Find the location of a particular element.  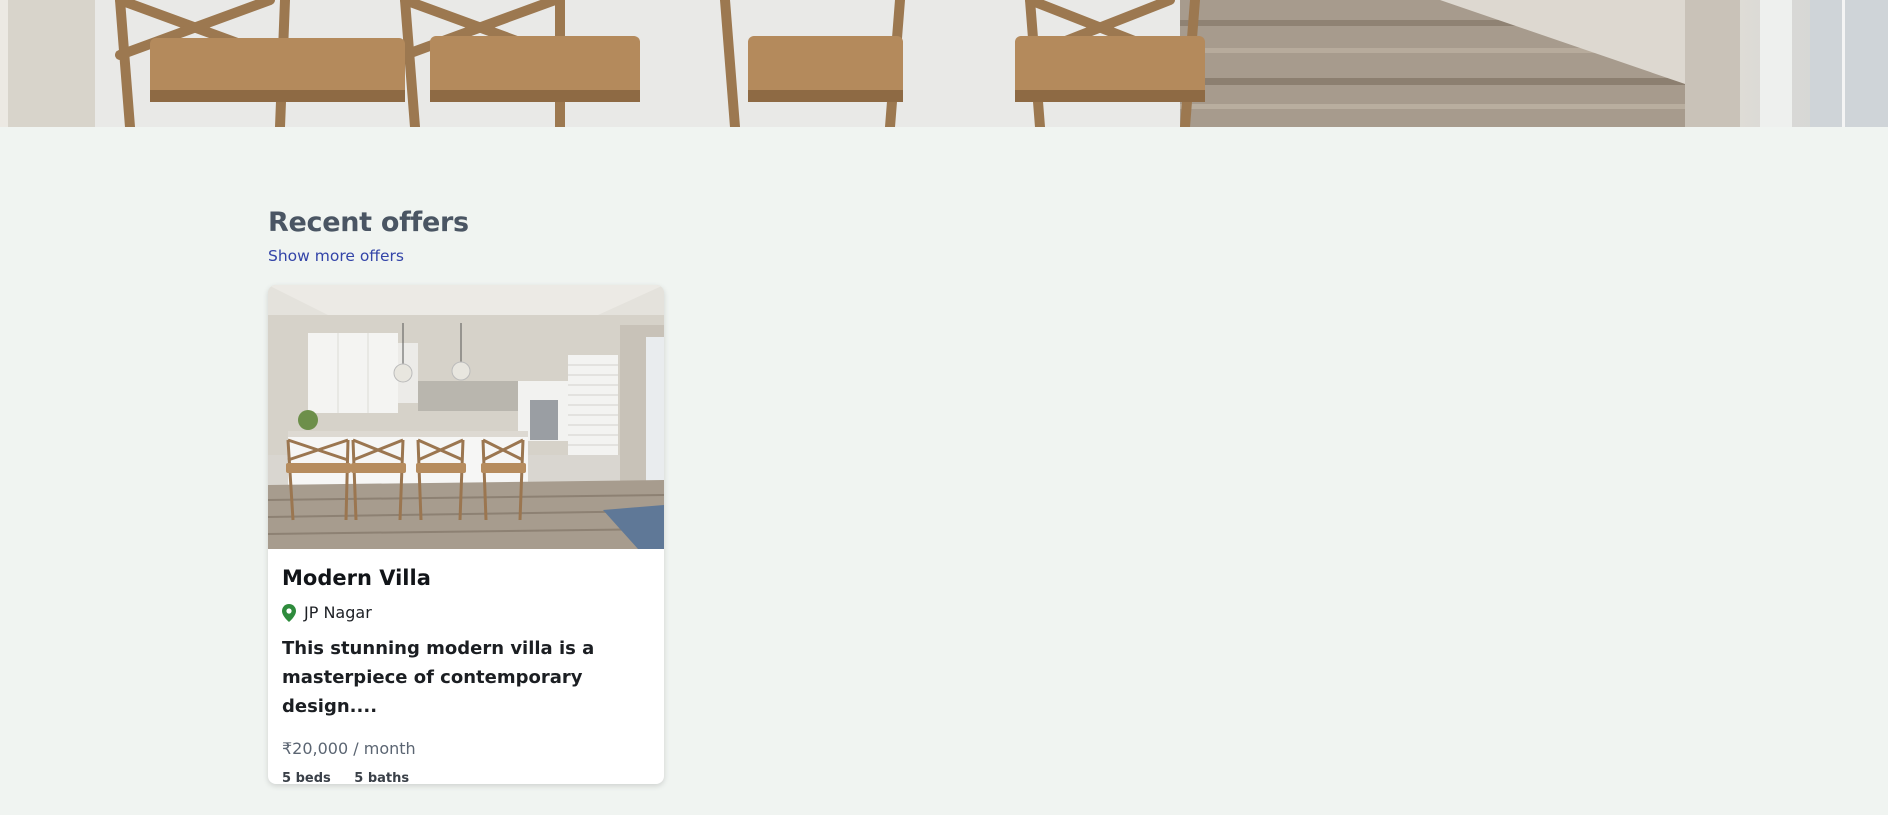

section-title: Recent offers is located at coordinates (368, 222).